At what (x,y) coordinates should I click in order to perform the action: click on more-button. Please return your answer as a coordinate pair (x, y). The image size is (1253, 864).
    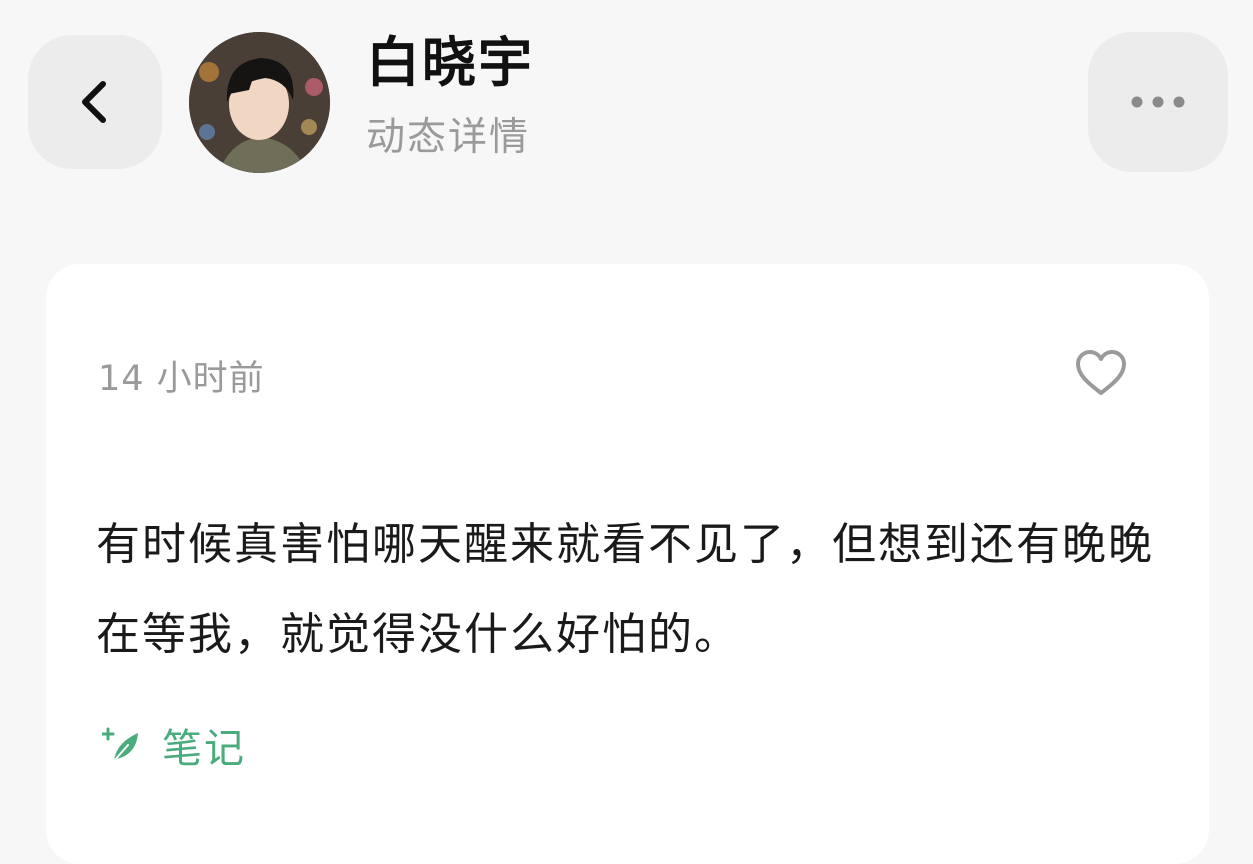
    Looking at the image, I should click on (1158, 102).